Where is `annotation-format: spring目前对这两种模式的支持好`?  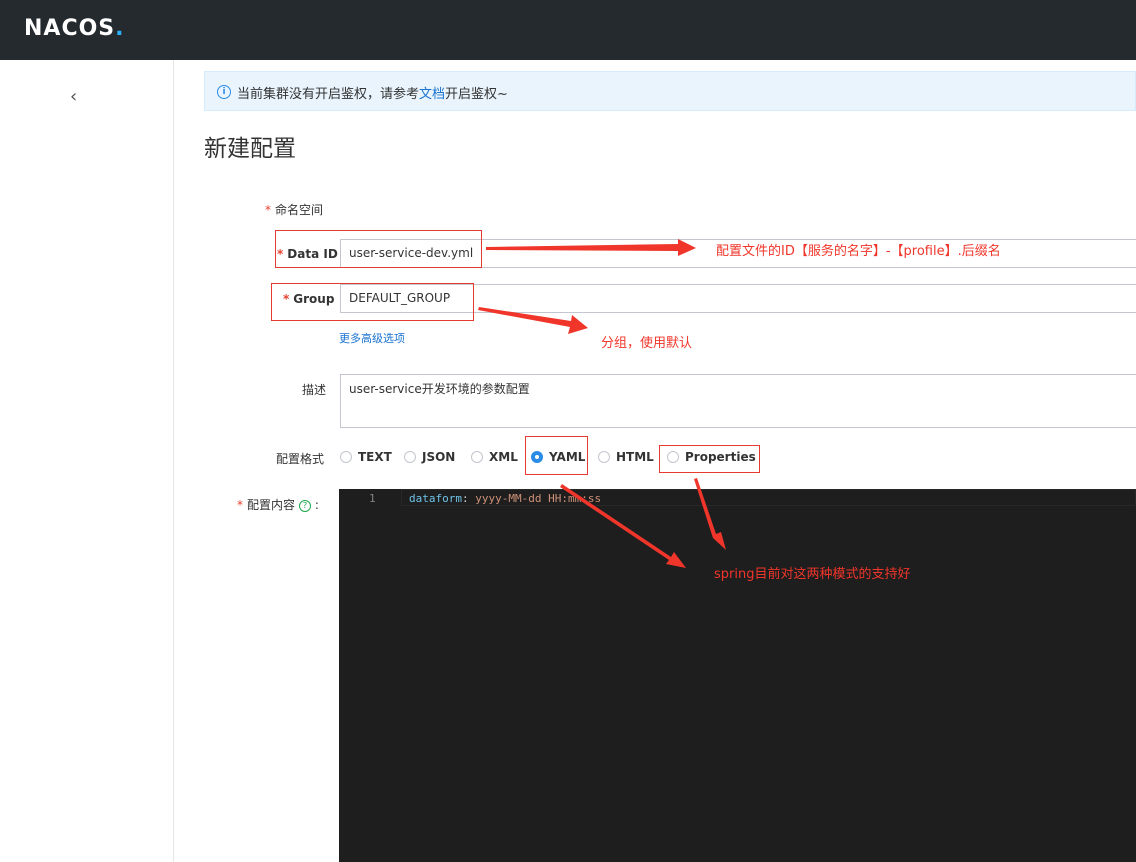 annotation-format: spring目前对这两种模式的支持好 is located at coordinates (812, 574).